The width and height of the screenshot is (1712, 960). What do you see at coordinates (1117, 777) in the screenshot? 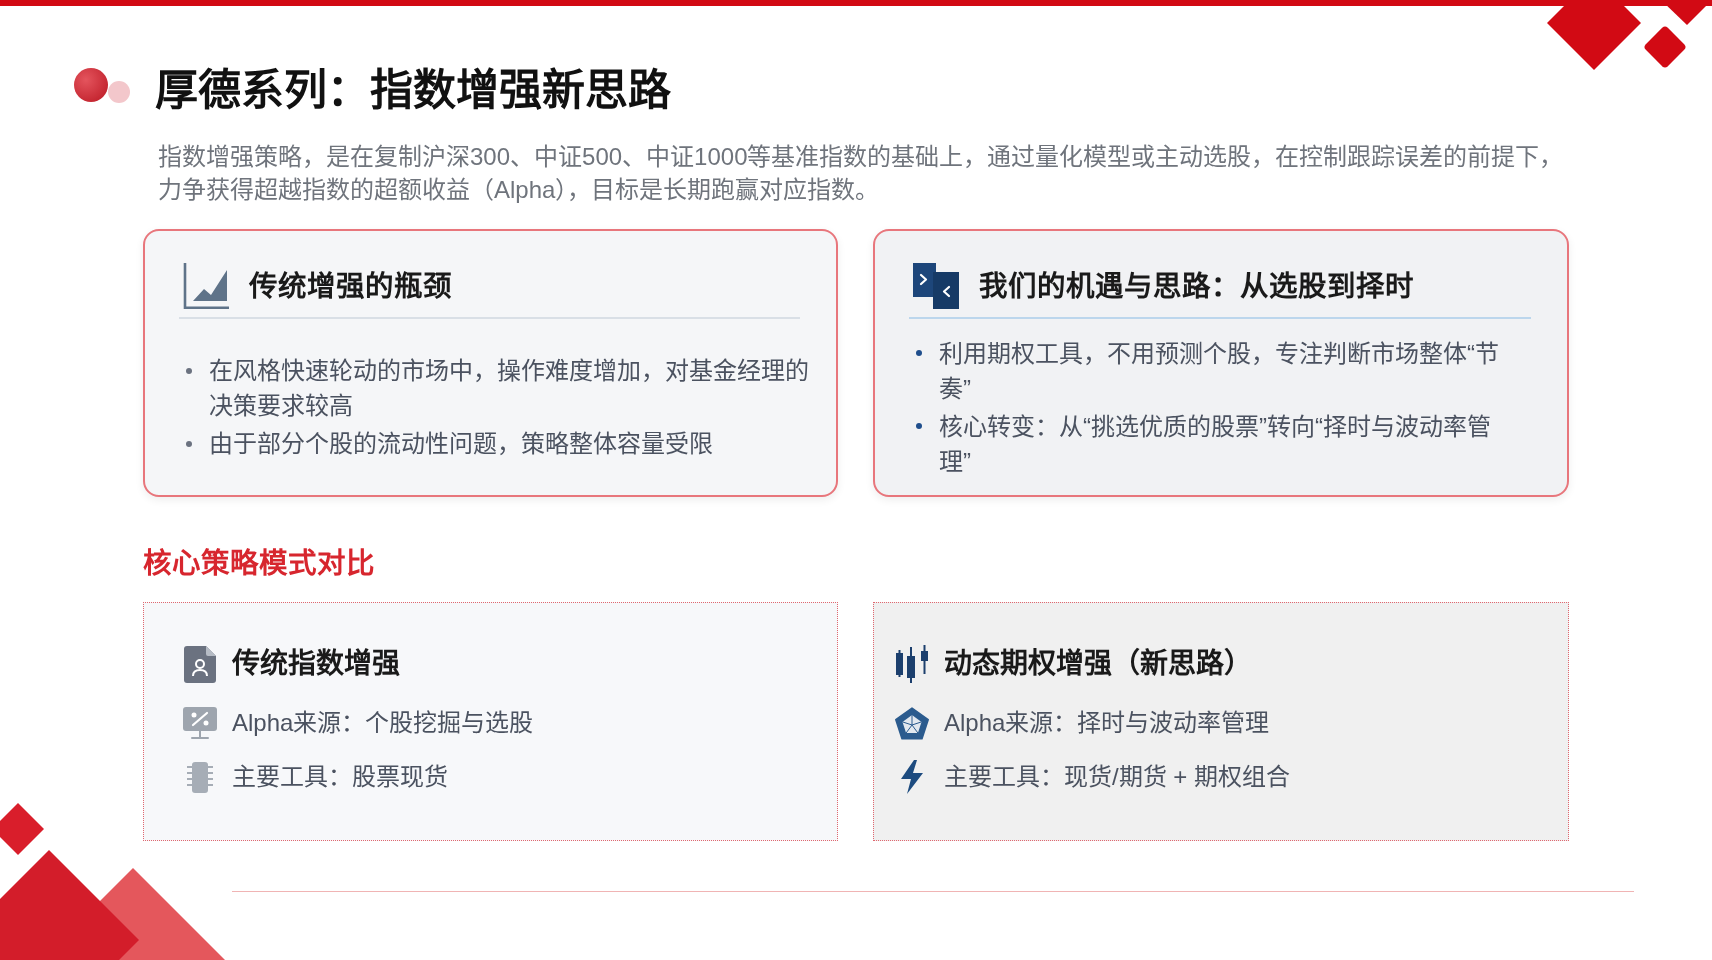
I see `feature-text: 主要工具：现货/期货 + 期权组合` at bounding box center [1117, 777].